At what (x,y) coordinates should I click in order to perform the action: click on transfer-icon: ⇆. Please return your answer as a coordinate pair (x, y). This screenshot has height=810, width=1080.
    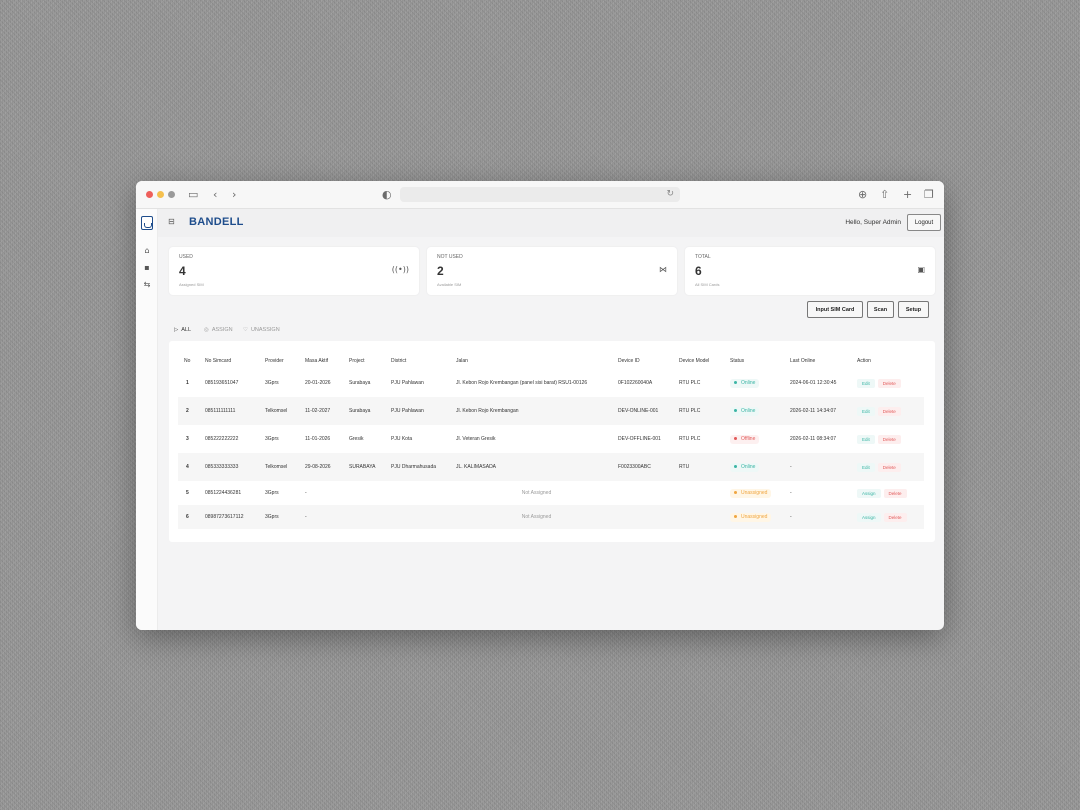
    Looking at the image, I should click on (147, 285).